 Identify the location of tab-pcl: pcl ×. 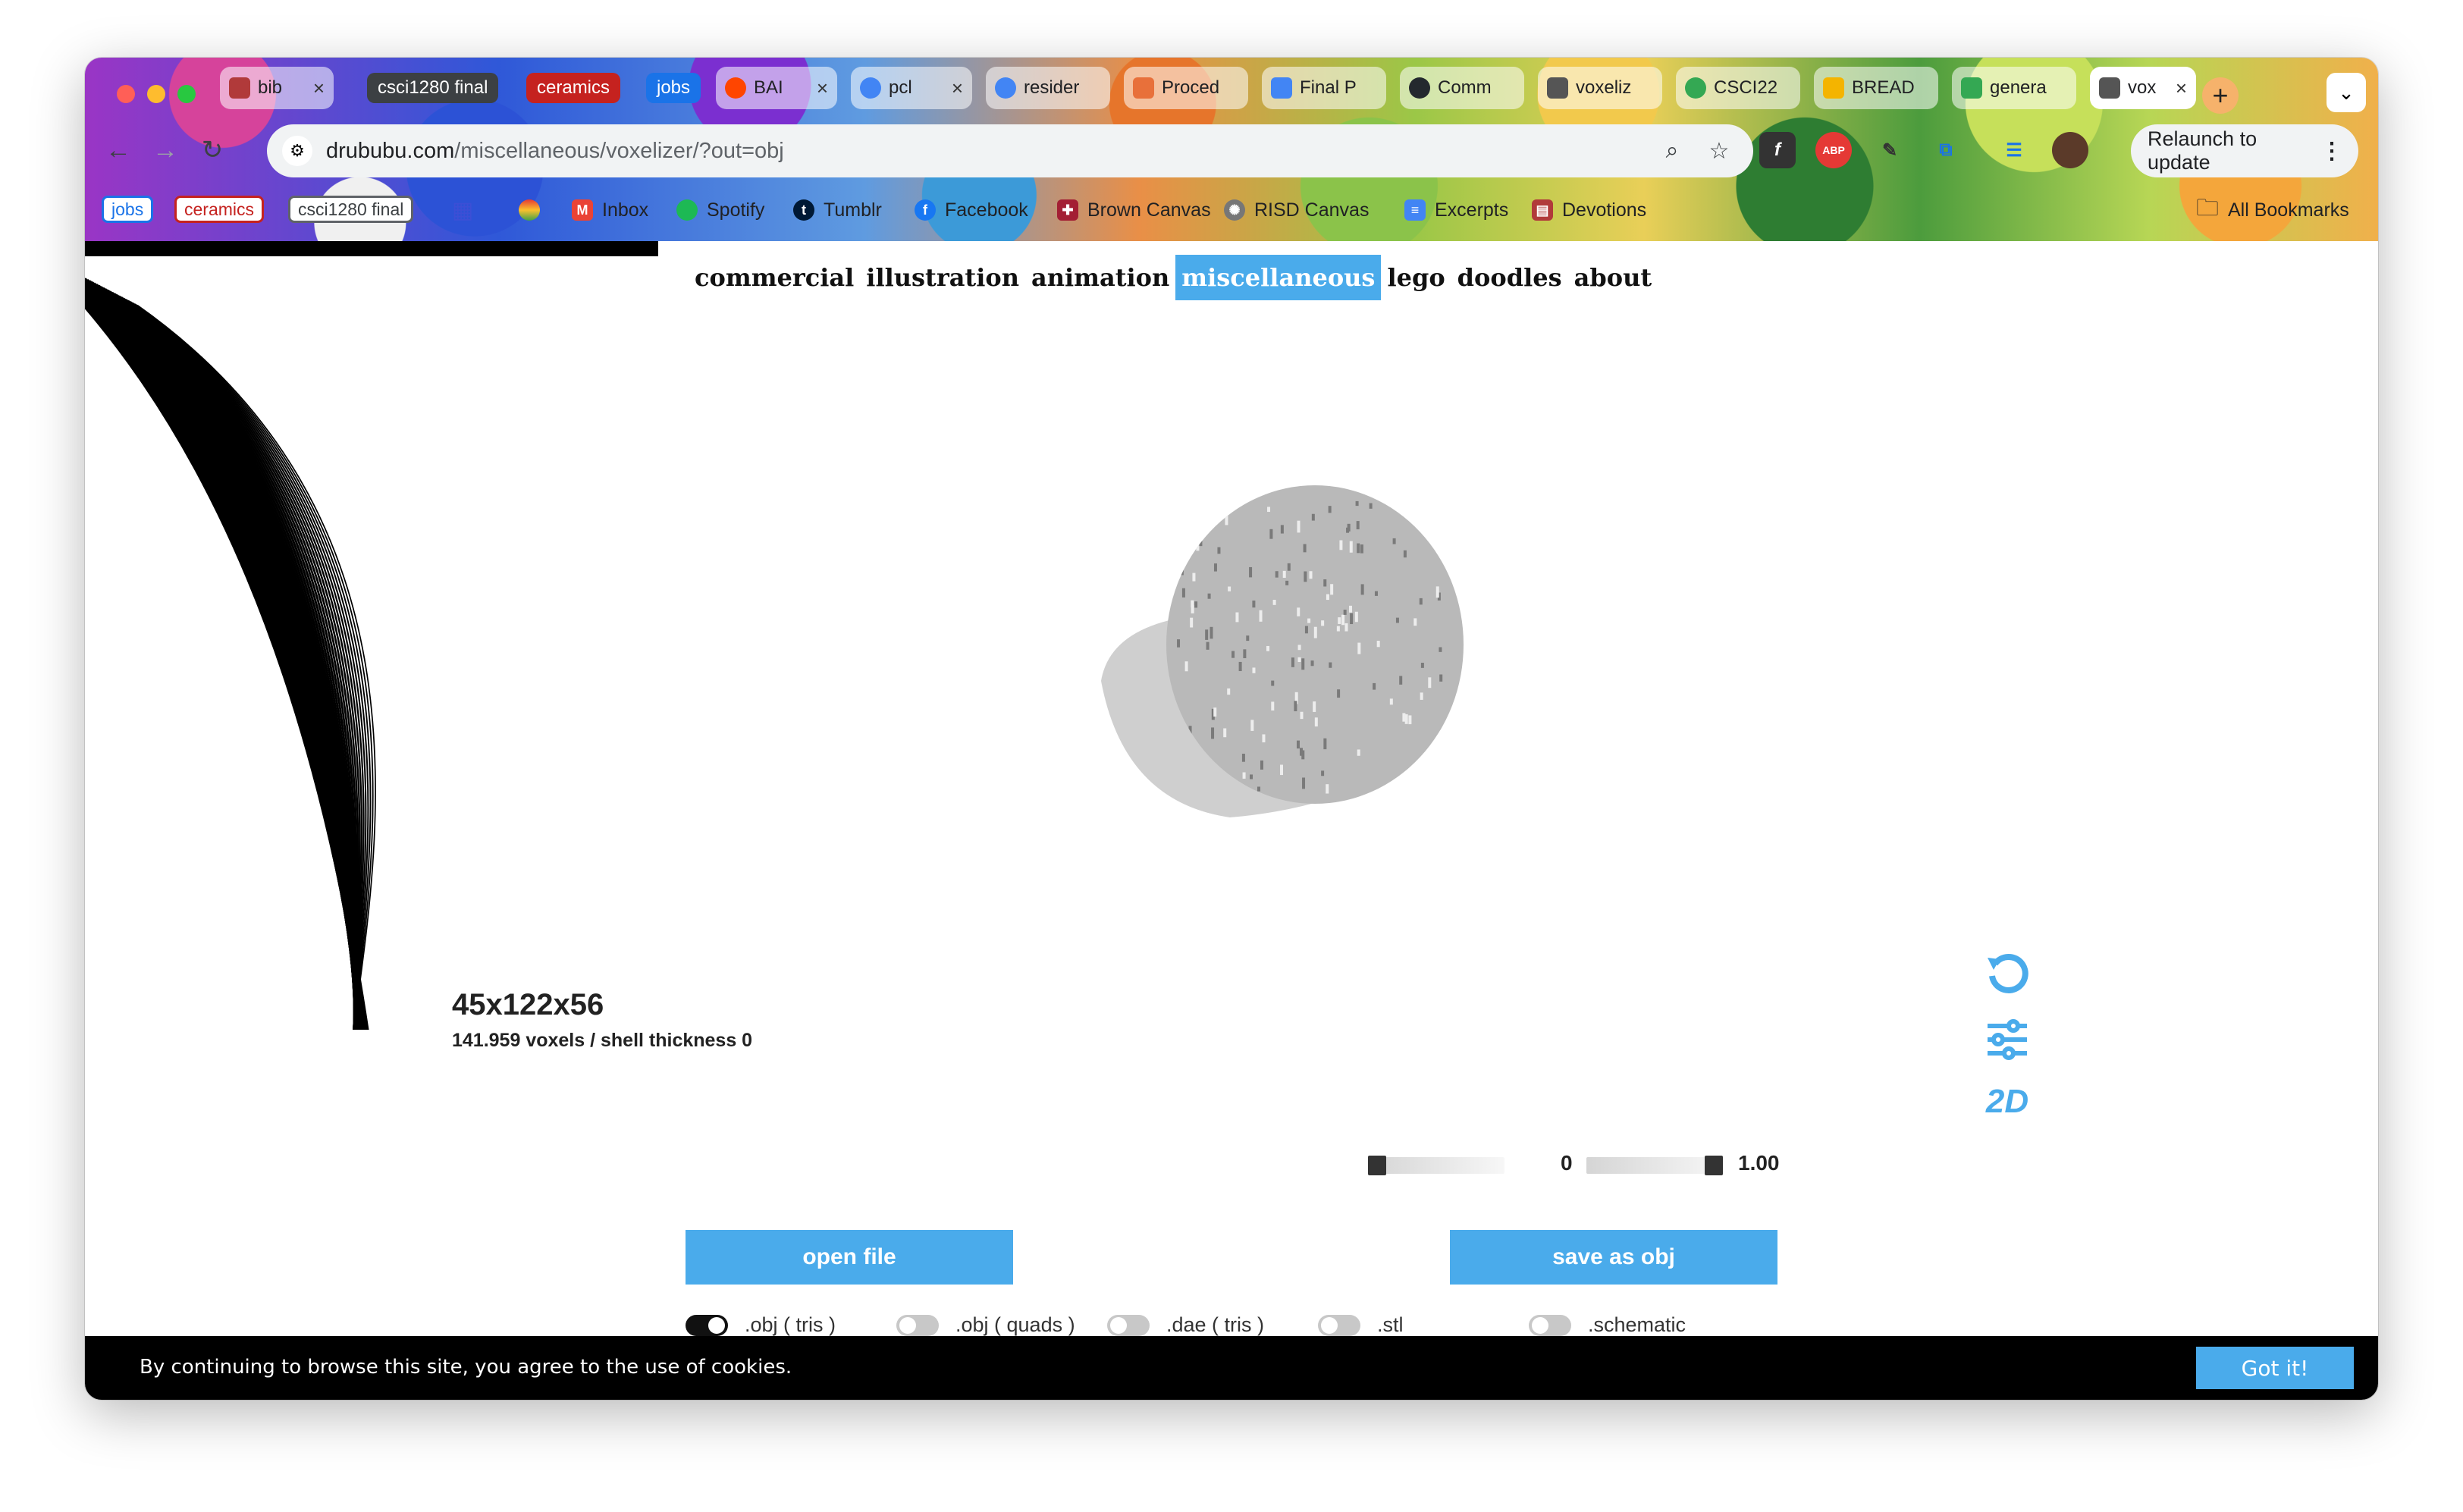
(911, 88).